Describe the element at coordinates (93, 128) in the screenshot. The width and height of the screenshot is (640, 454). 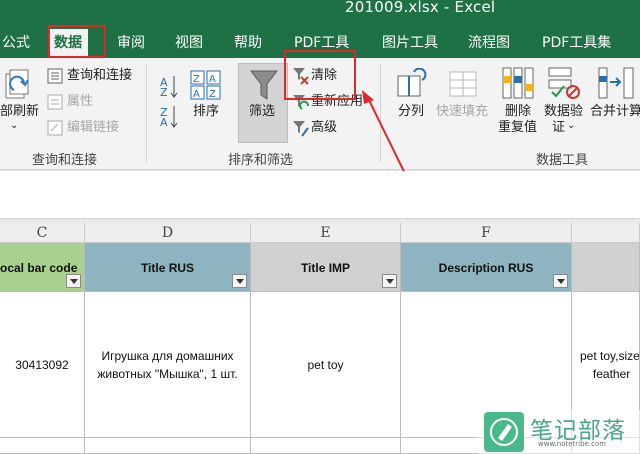
I see `edit-links-button: 编辑链接` at that location.